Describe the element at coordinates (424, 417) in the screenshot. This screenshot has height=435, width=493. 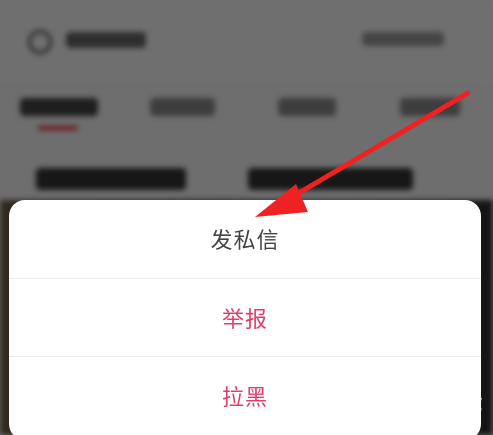
I see `watermark-url: jingyan.baidu.com` at that location.